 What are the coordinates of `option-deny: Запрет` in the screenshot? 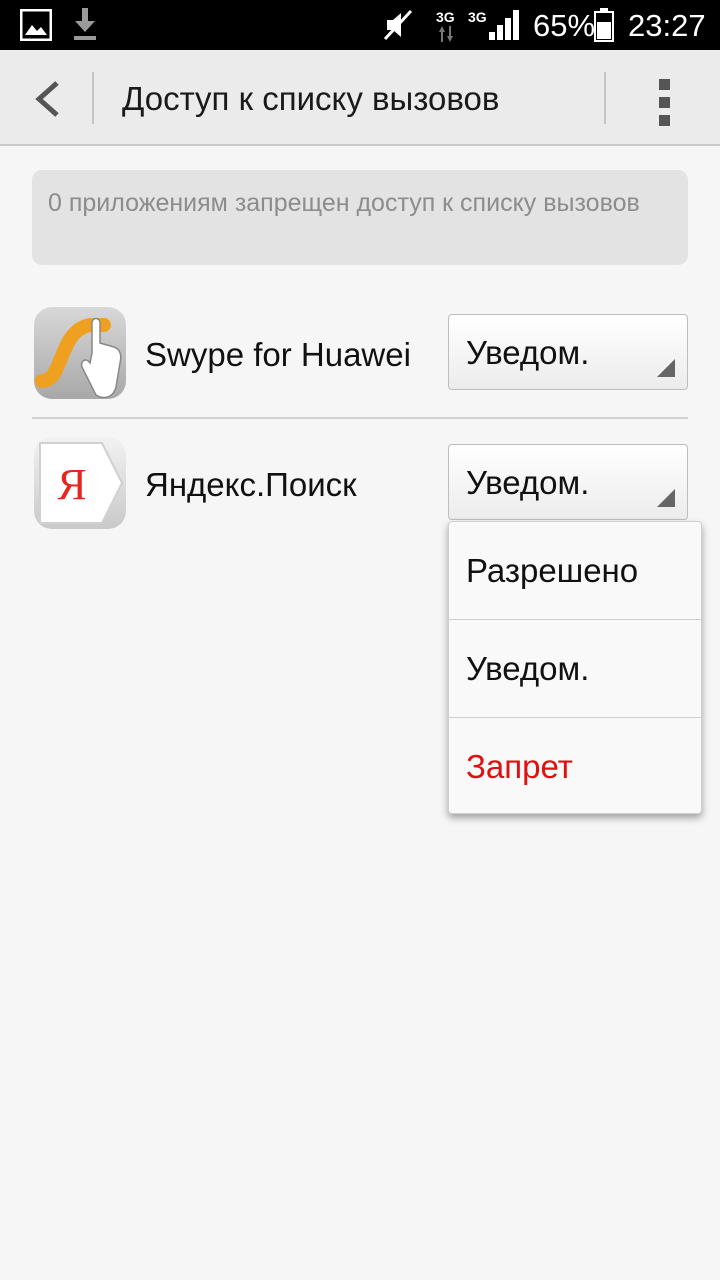 It's located at (575, 766).